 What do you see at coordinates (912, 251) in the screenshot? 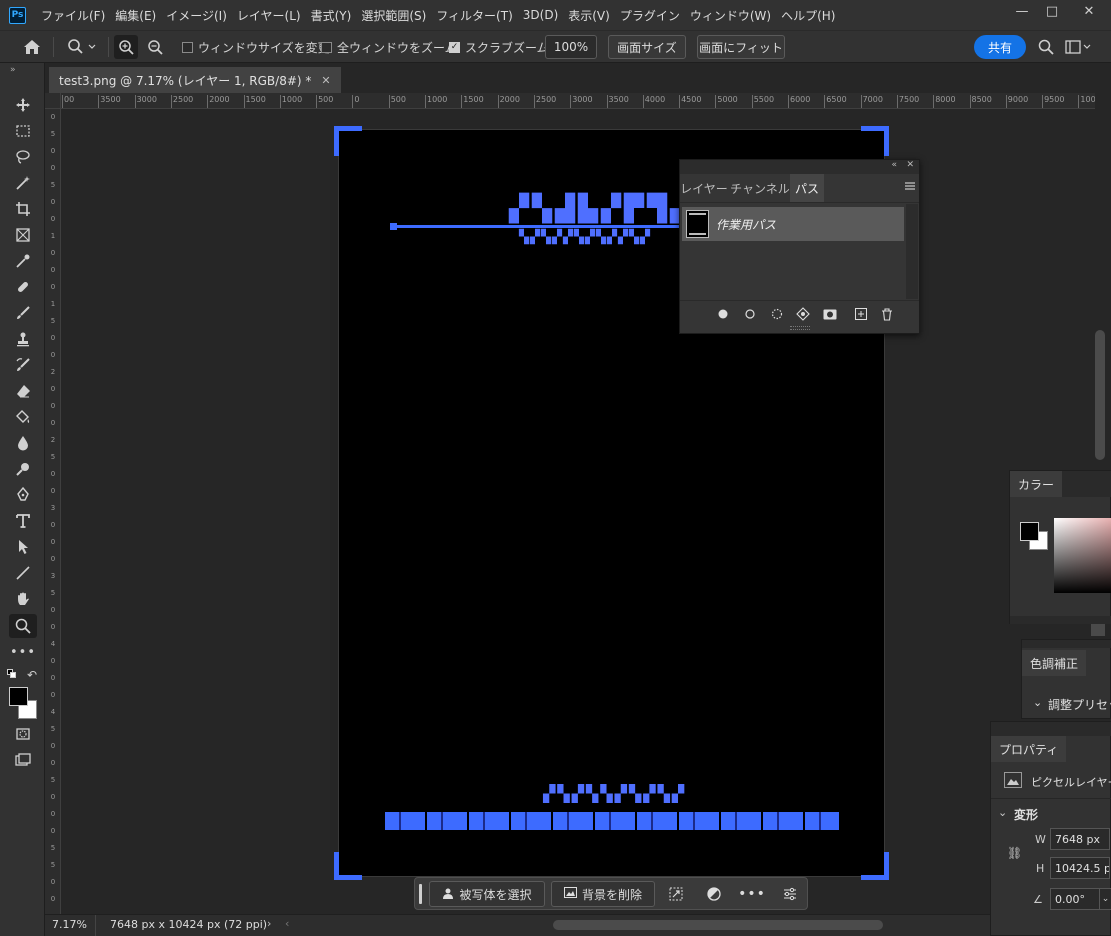
I see `panel-scrollbar` at bounding box center [912, 251].